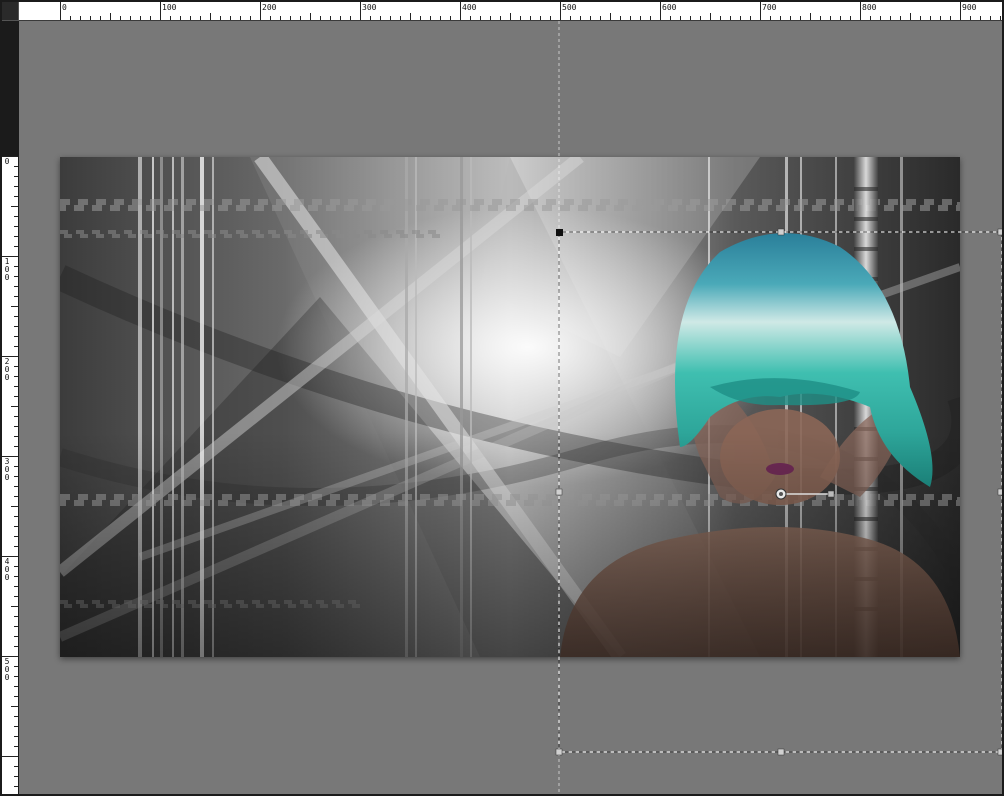 This screenshot has width=1004, height=796. Describe the element at coordinates (669, 7) in the screenshot. I see `ruler-label: 600` at that location.